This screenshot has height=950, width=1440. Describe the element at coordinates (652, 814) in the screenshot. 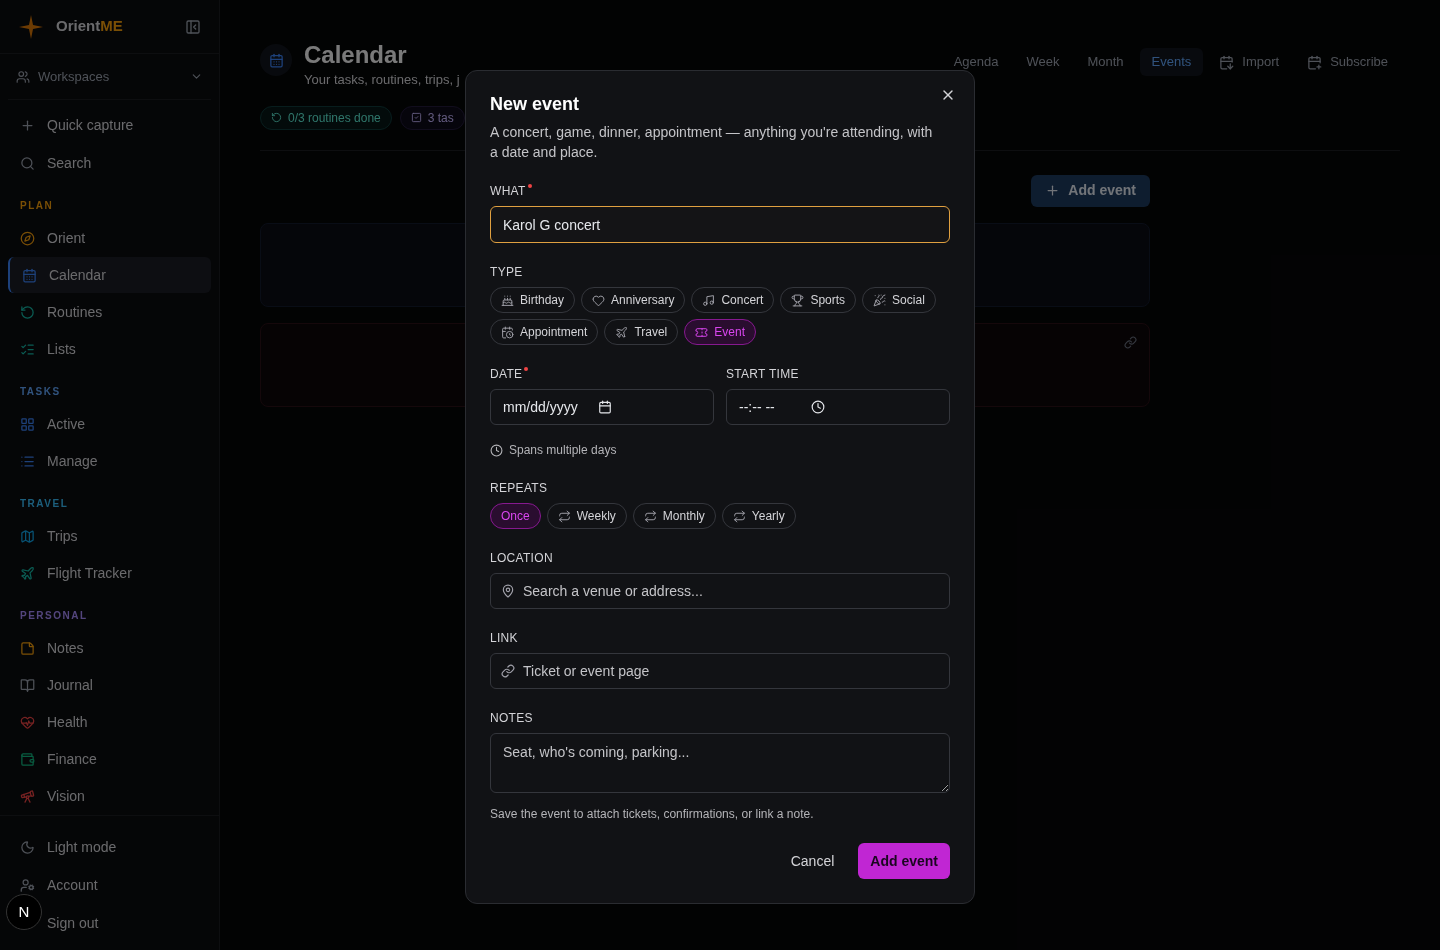

I see `hint-text: Save the event to attach tickets, confirmations, or link a note.` at that location.